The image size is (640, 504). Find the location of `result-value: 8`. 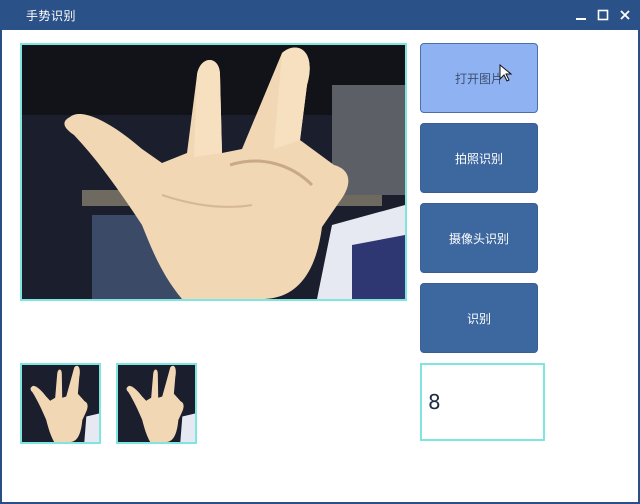

result-value: 8 is located at coordinates (434, 402).